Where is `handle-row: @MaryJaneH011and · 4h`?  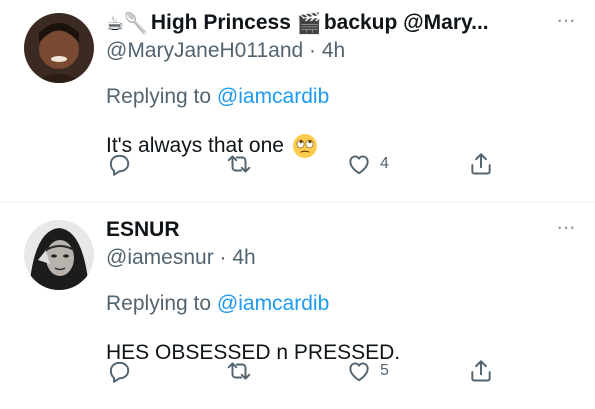
handle-row: @MaryJaneH011and · 4h is located at coordinates (340, 53).